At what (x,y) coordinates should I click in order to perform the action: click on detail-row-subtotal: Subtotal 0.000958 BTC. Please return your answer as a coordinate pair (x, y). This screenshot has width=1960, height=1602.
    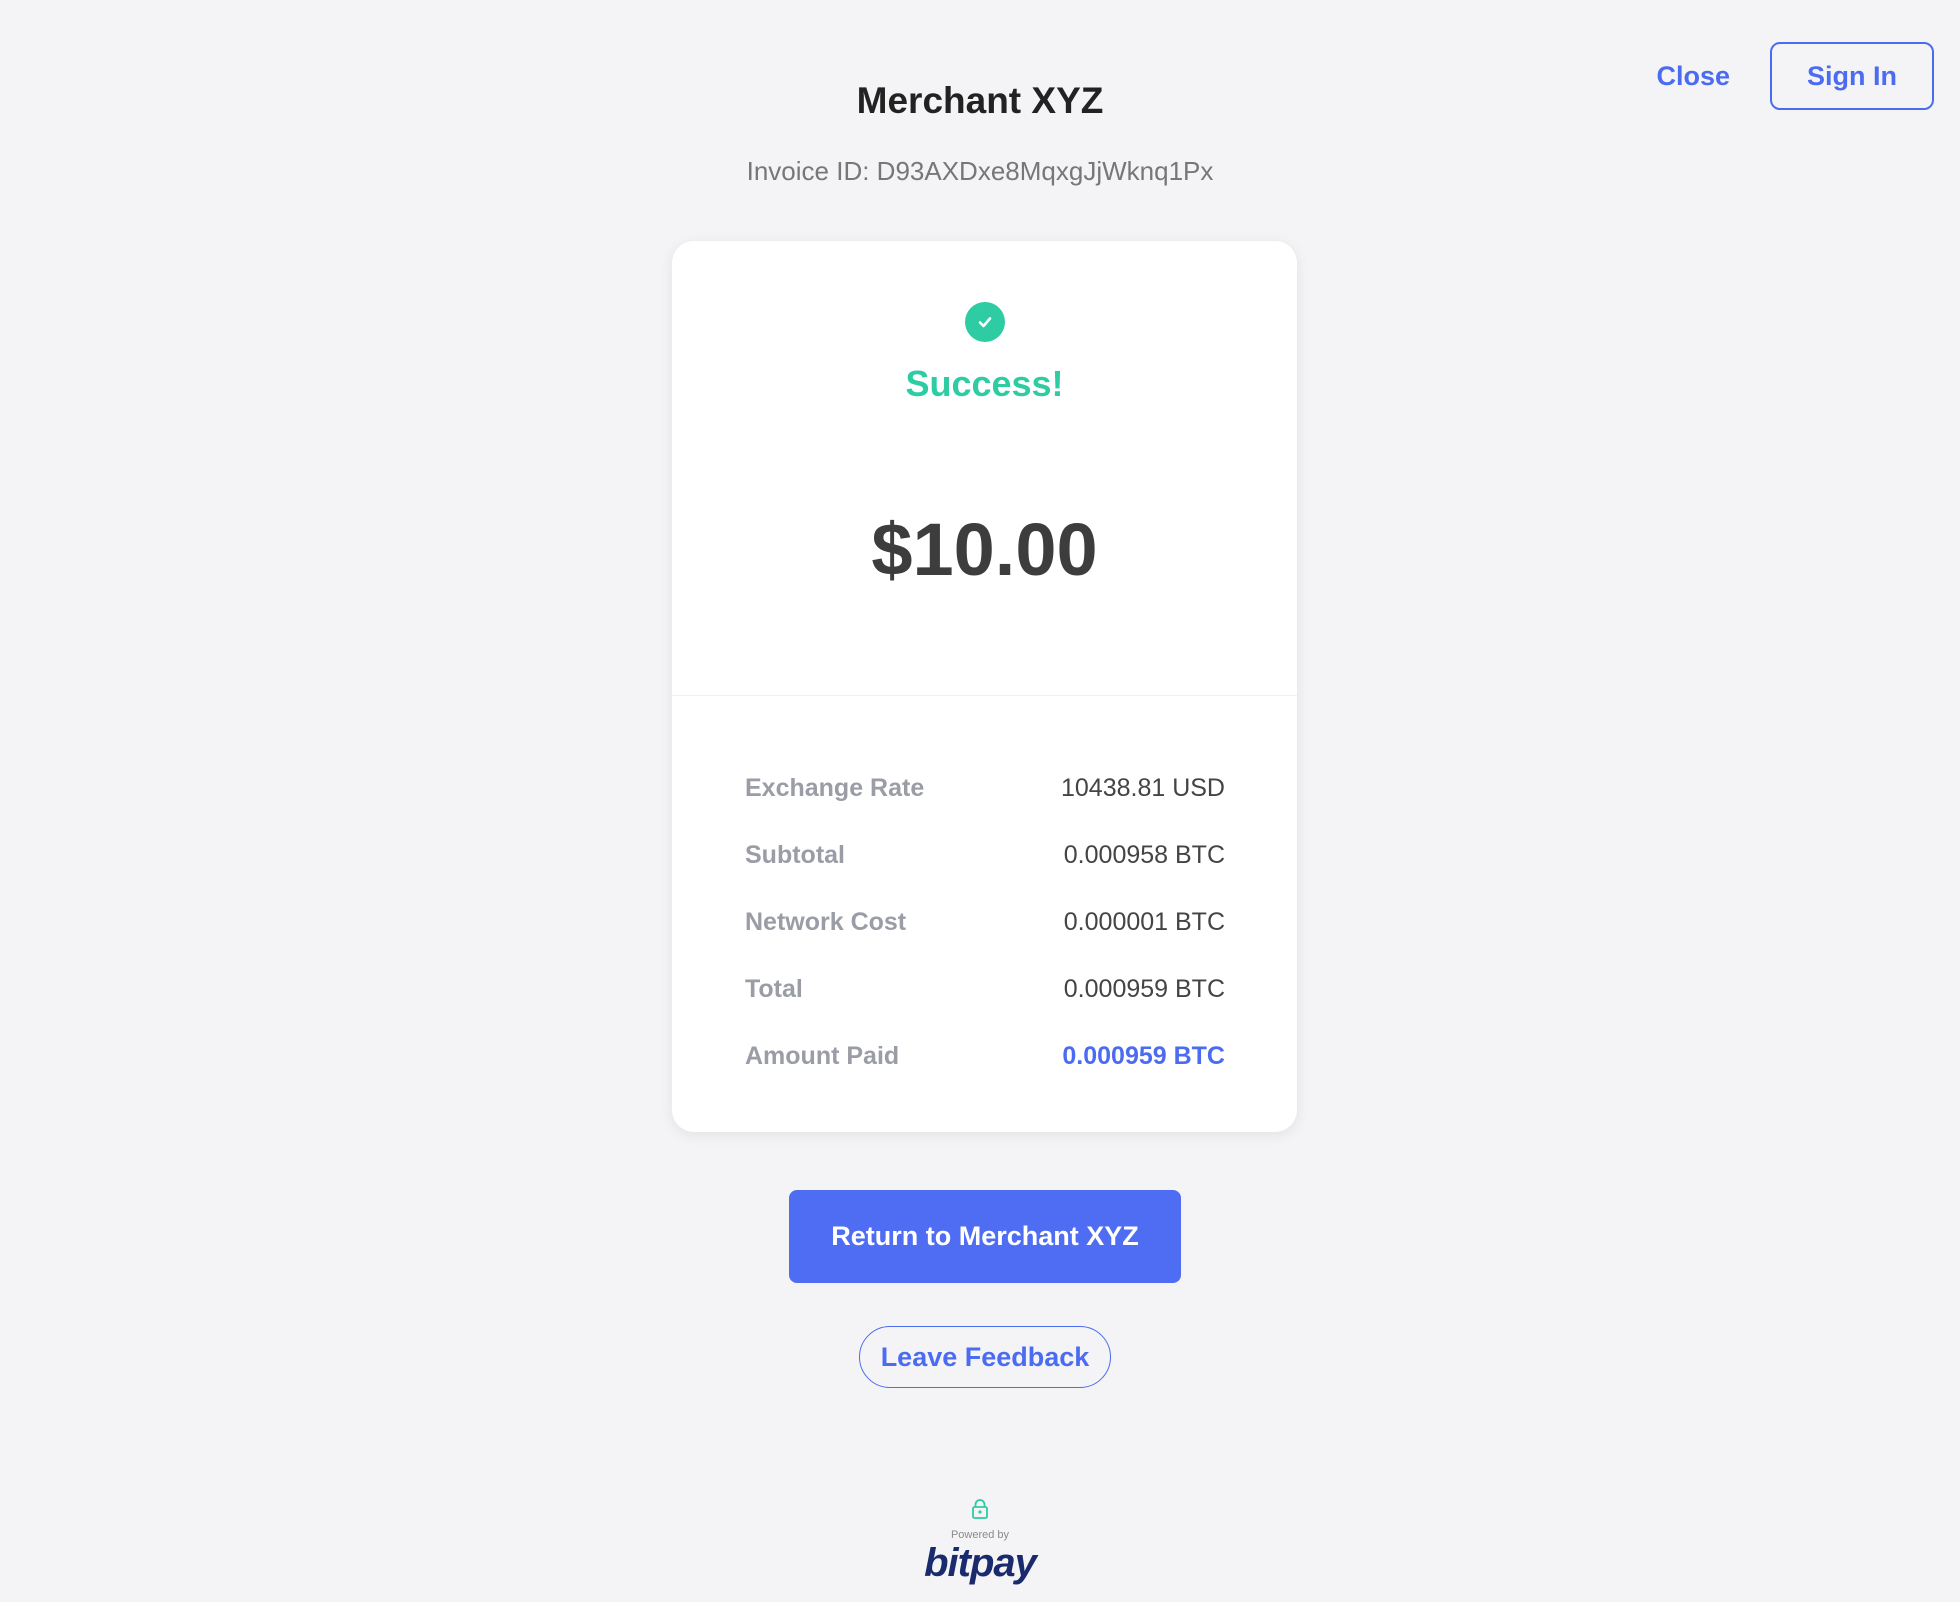
    Looking at the image, I should click on (985, 855).